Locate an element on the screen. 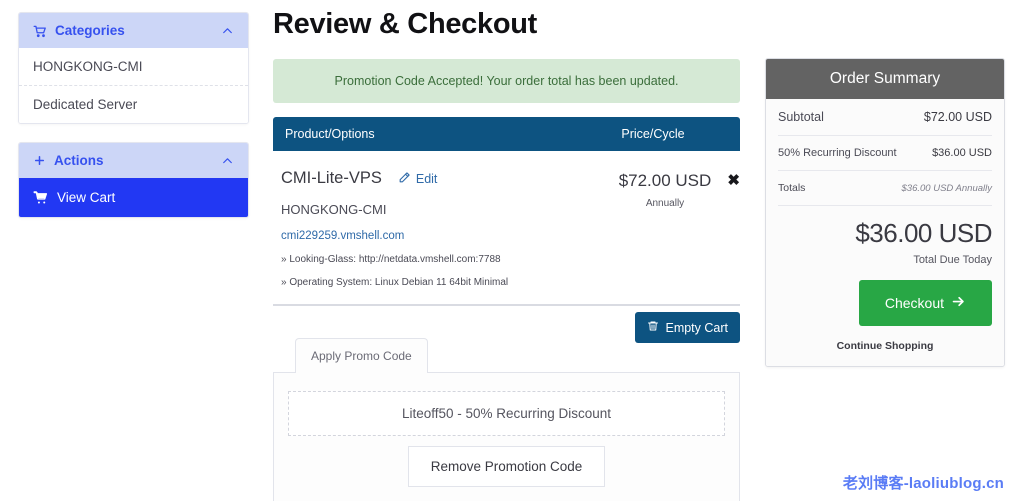 This screenshot has height=501, width=1024. summary-row-label: Subtotal is located at coordinates (801, 117).